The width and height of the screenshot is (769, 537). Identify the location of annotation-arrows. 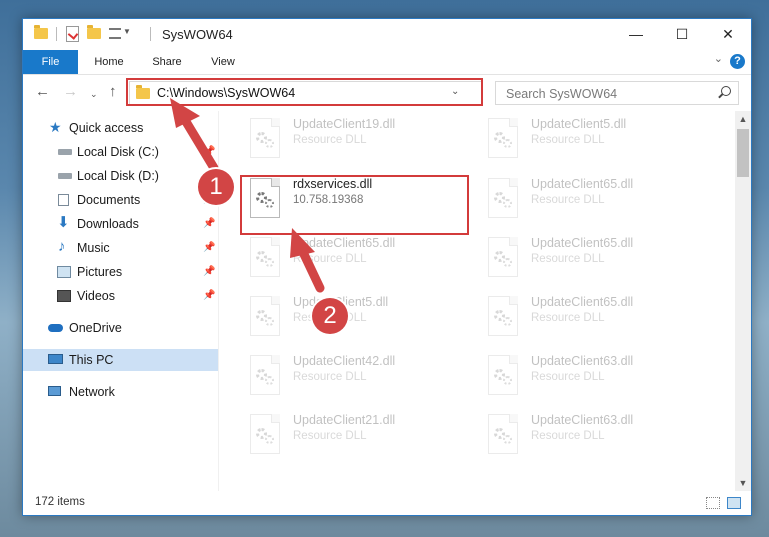
(247, 195).